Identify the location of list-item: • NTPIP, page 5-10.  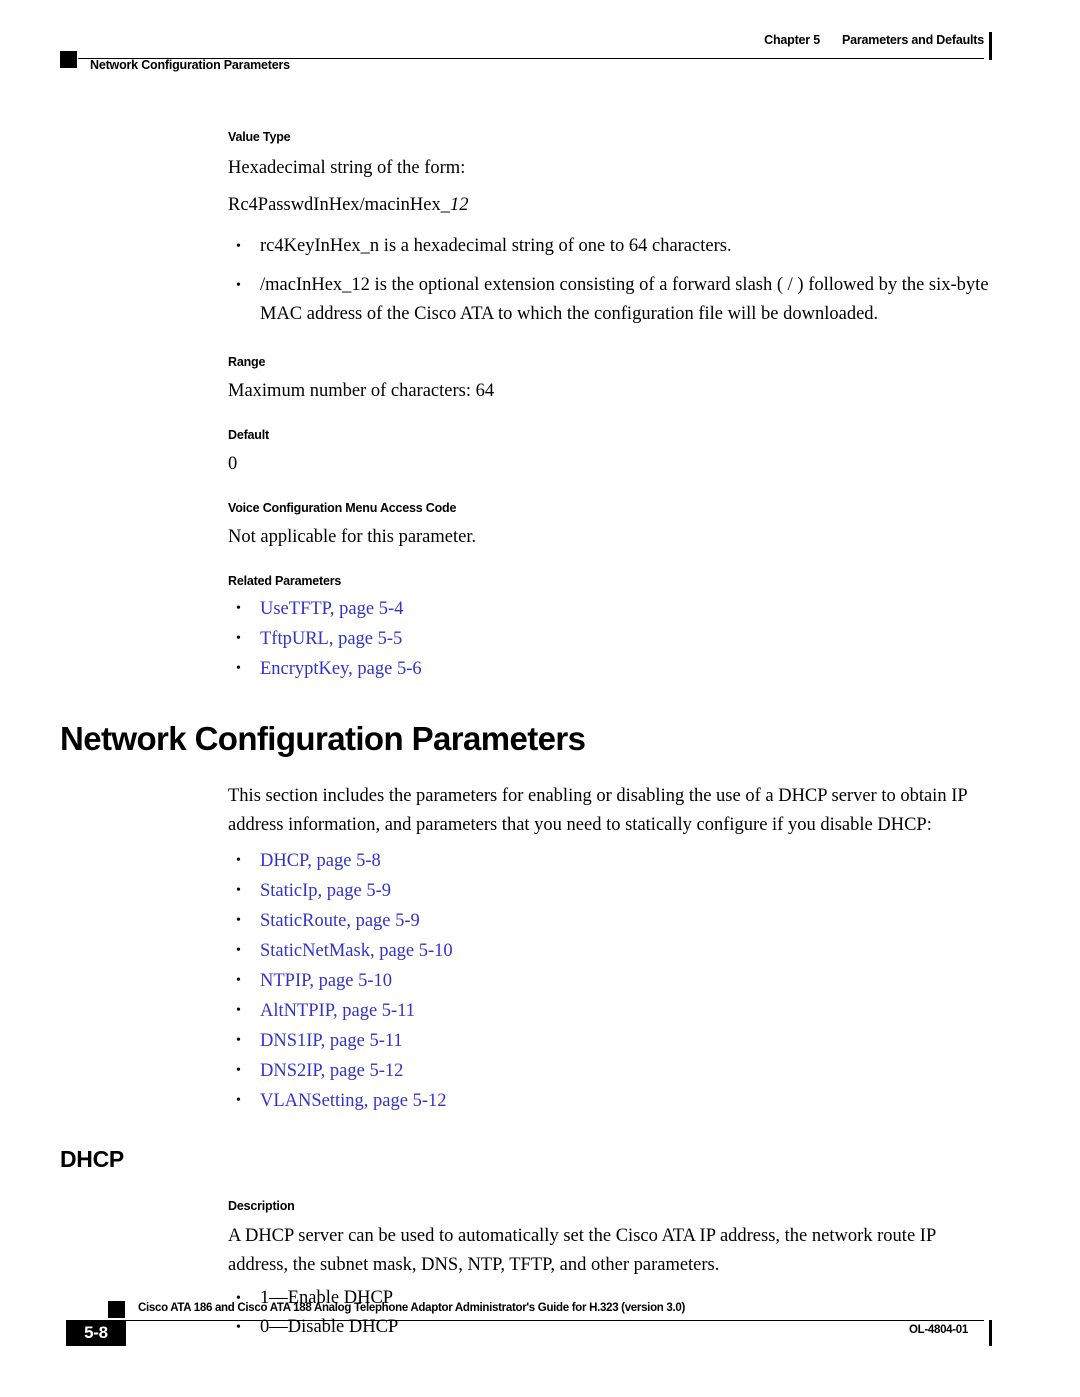
(620, 981).